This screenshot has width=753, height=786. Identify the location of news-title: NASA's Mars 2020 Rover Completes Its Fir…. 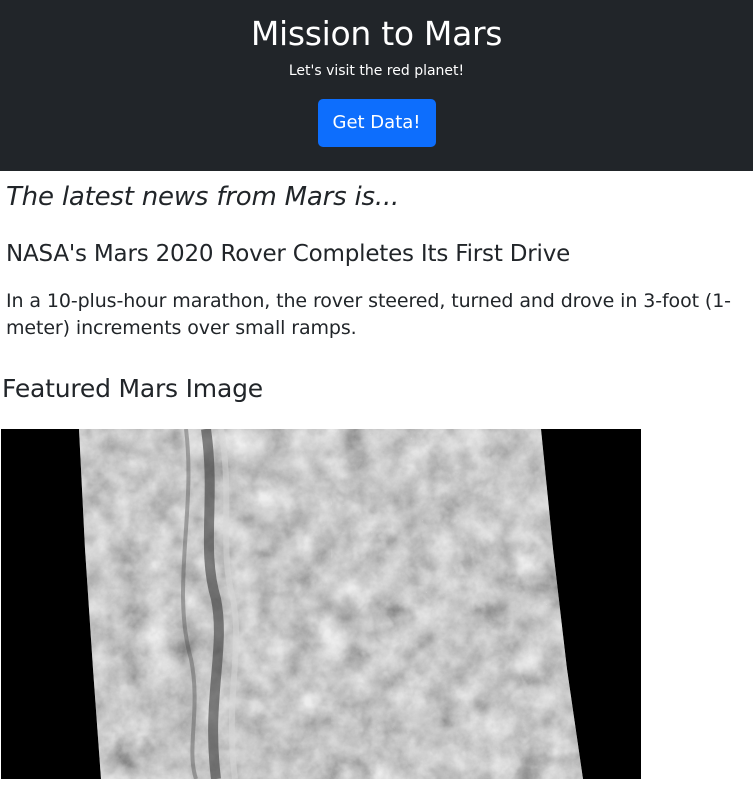
(288, 254).